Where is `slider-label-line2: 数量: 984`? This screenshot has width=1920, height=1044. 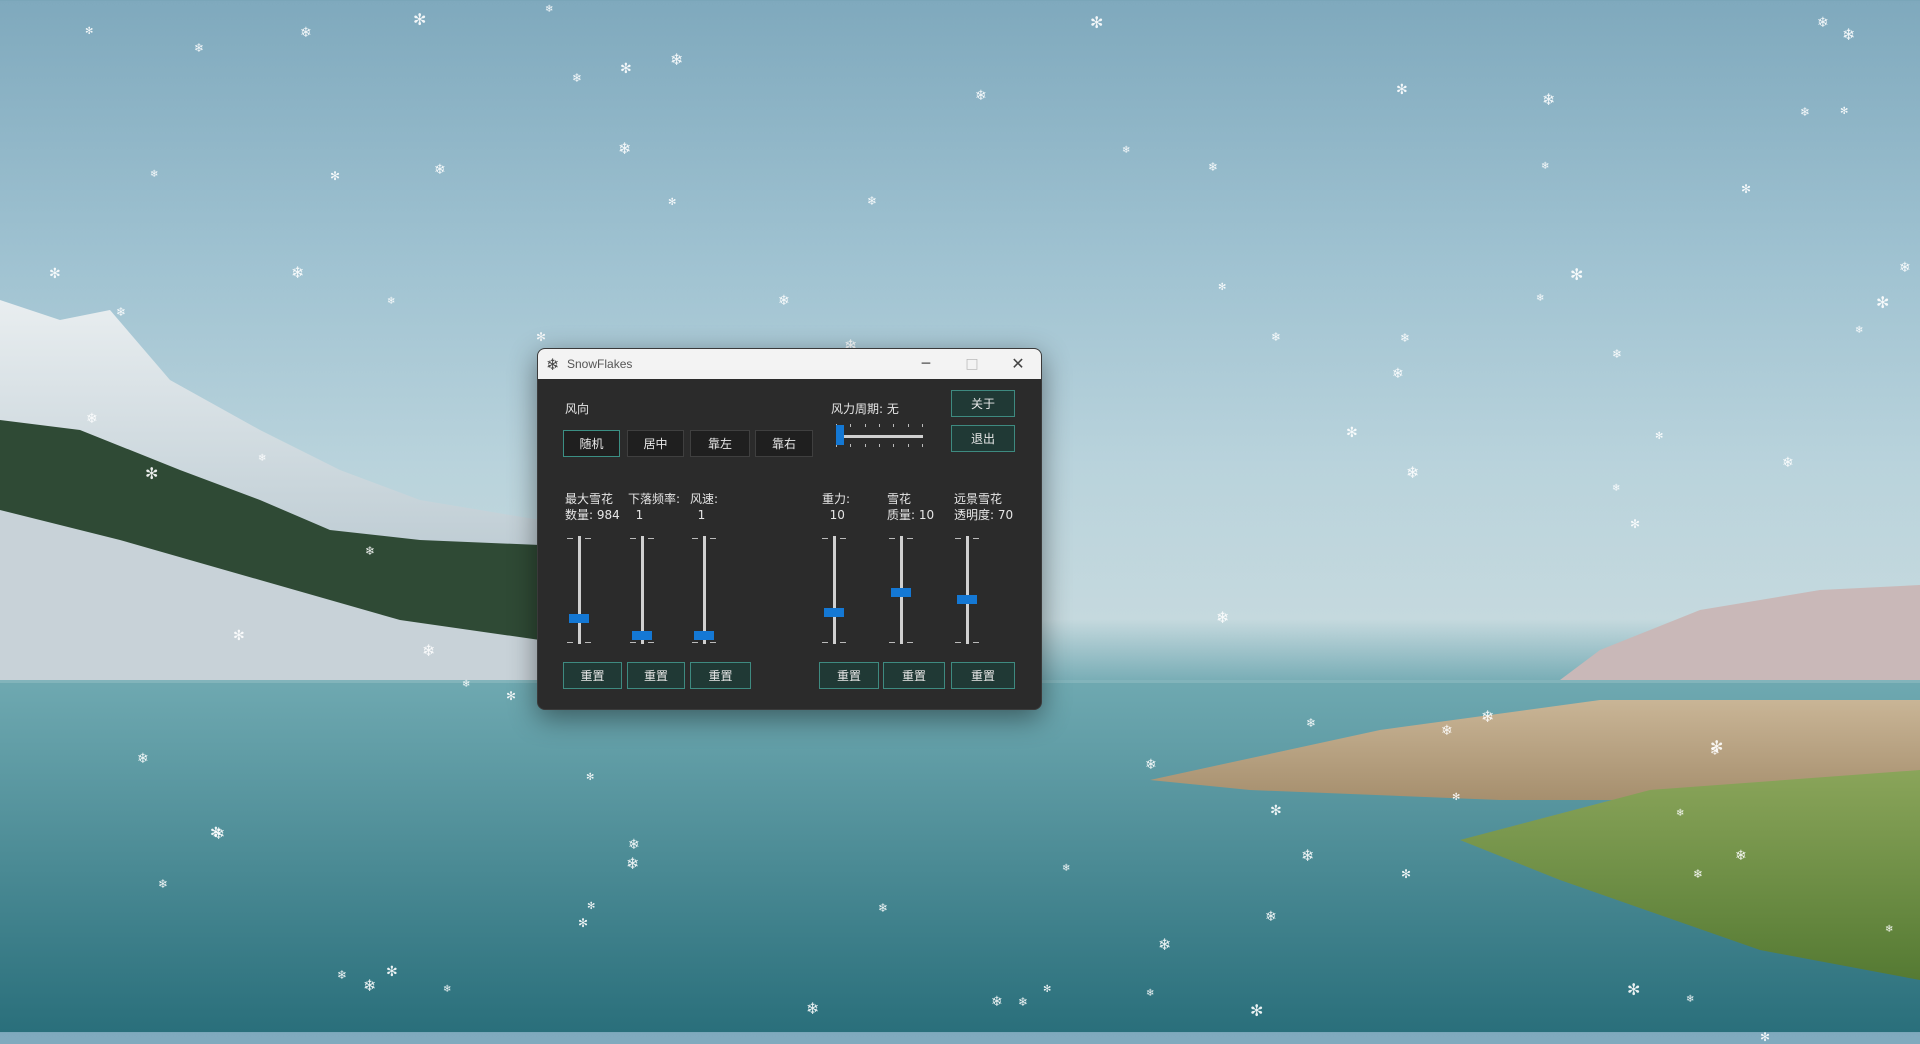 slider-label-line2: 数量: 984 is located at coordinates (592, 515).